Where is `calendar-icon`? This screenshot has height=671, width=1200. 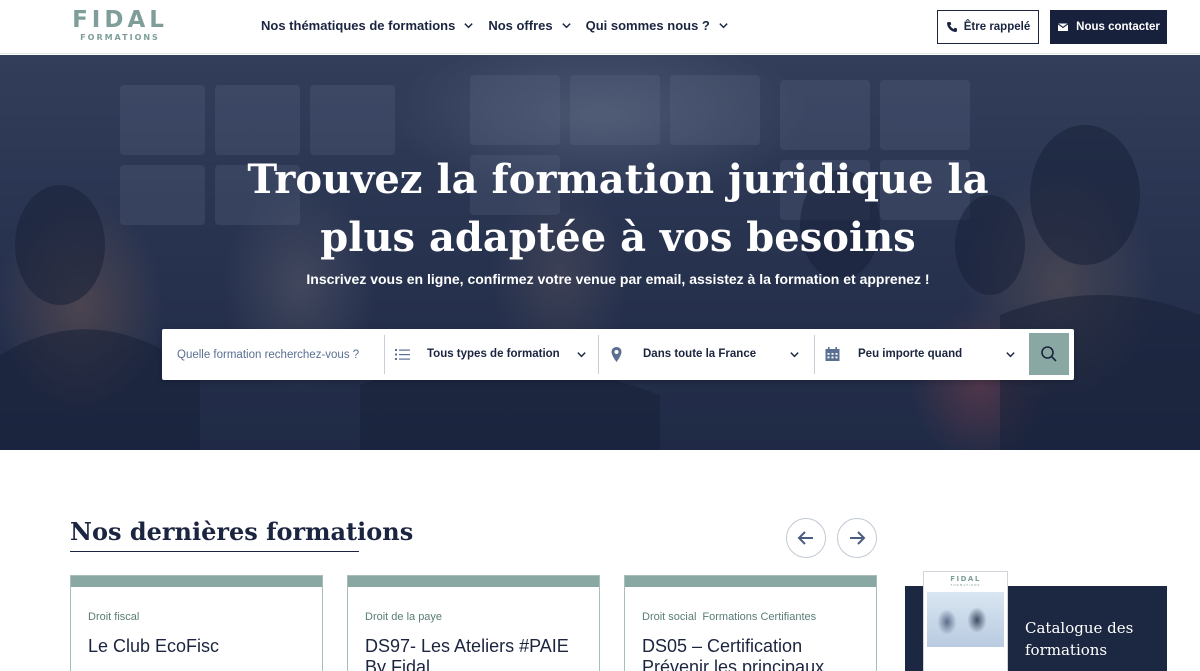 calendar-icon is located at coordinates (832, 354).